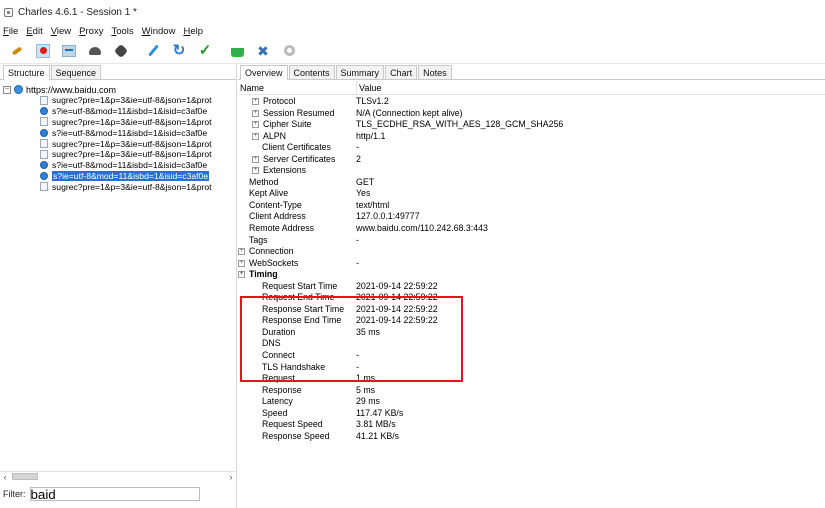  I want to click on breakpoint-icon, so click(121, 50).